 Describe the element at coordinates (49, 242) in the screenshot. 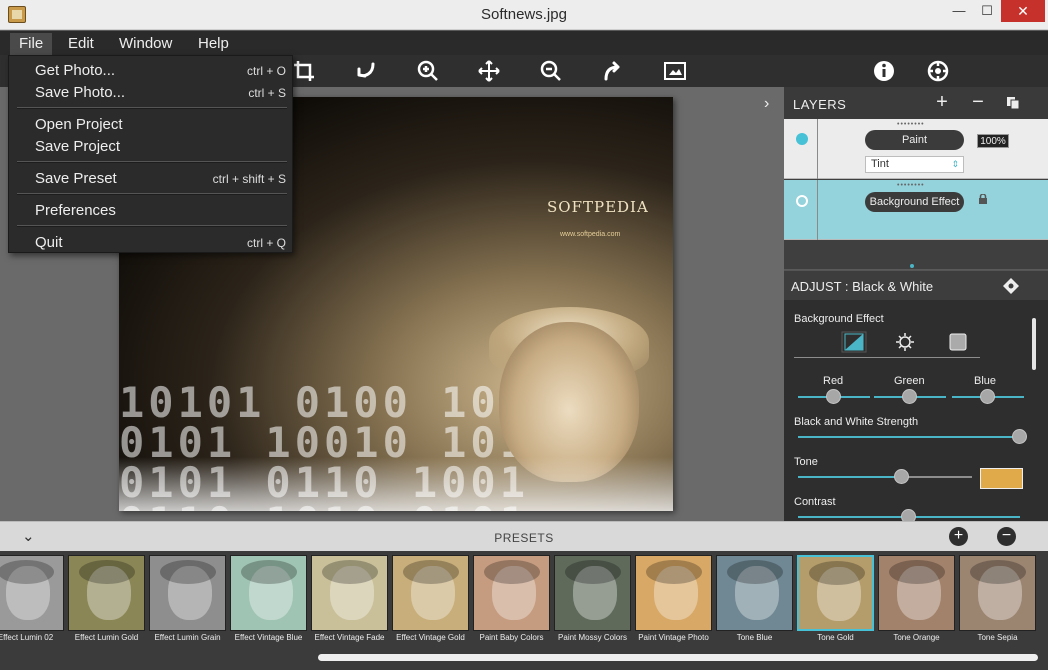

I see `menu-item-label: Quit` at that location.